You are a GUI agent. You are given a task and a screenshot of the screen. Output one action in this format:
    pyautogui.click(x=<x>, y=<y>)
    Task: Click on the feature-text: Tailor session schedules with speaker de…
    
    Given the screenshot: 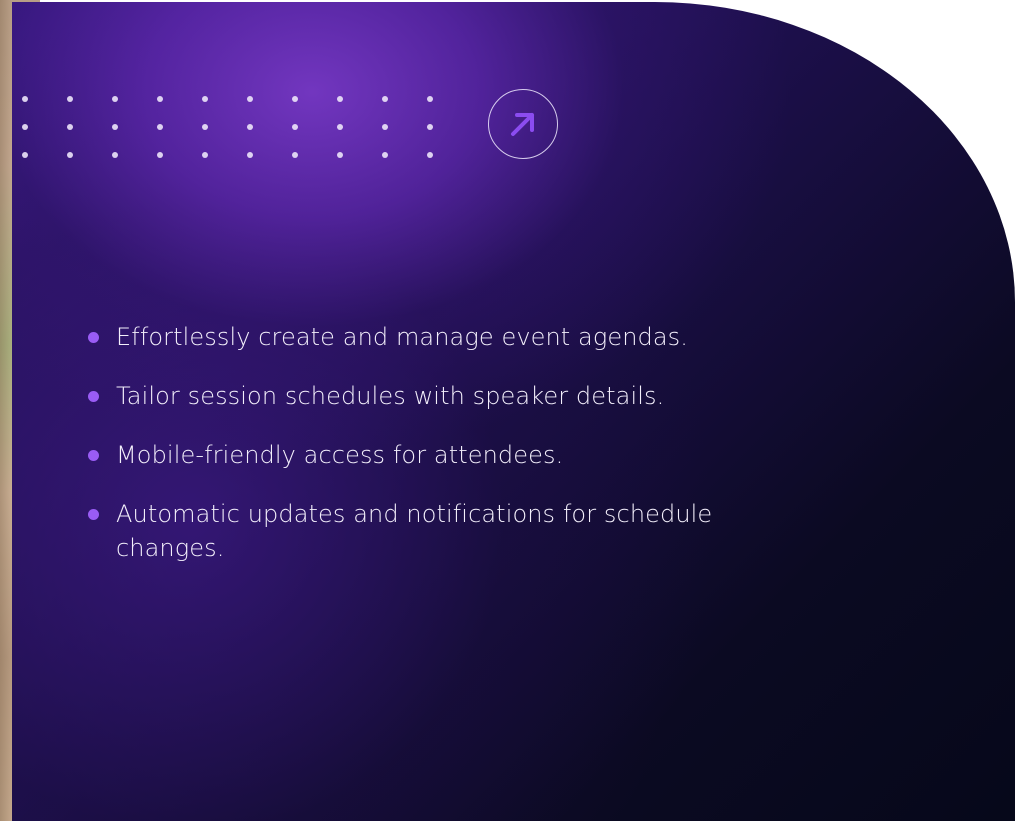 What is the action you would take?
    pyautogui.click(x=390, y=396)
    